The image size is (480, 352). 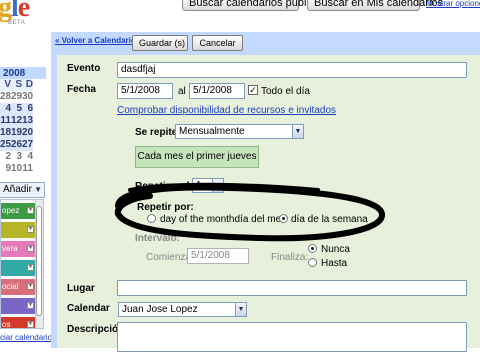 What do you see at coordinates (16, 97) in the screenshot?
I see `mini-calendar-day: 29` at bounding box center [16, 97].